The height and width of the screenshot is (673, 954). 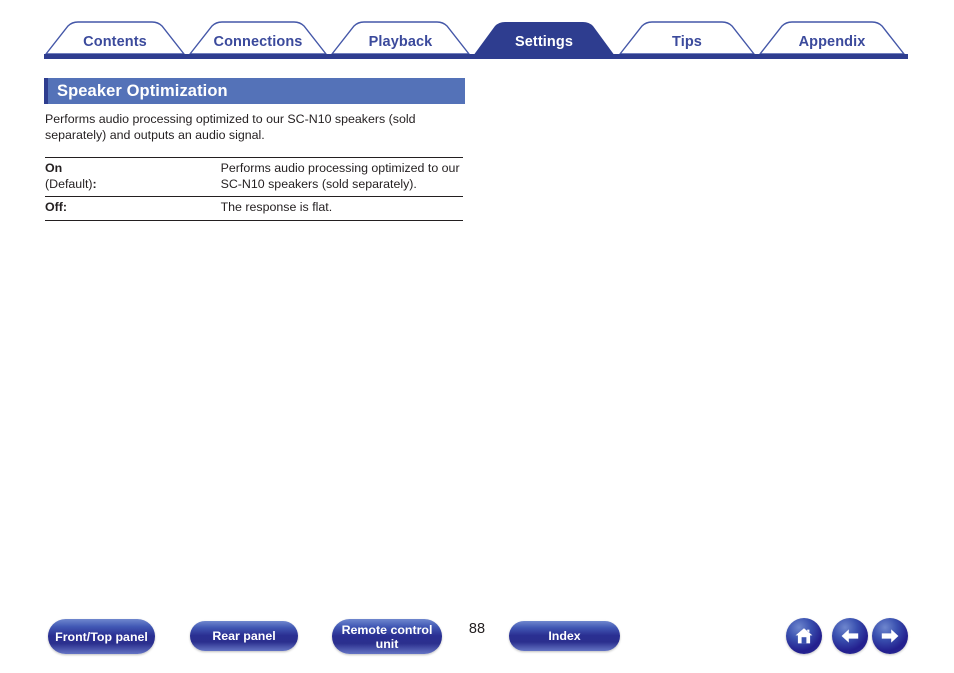 What do you see at coordinates (69, 183) in the screenshot?
I see `option-term-default: (Default)` at bounding box center [69, 183].